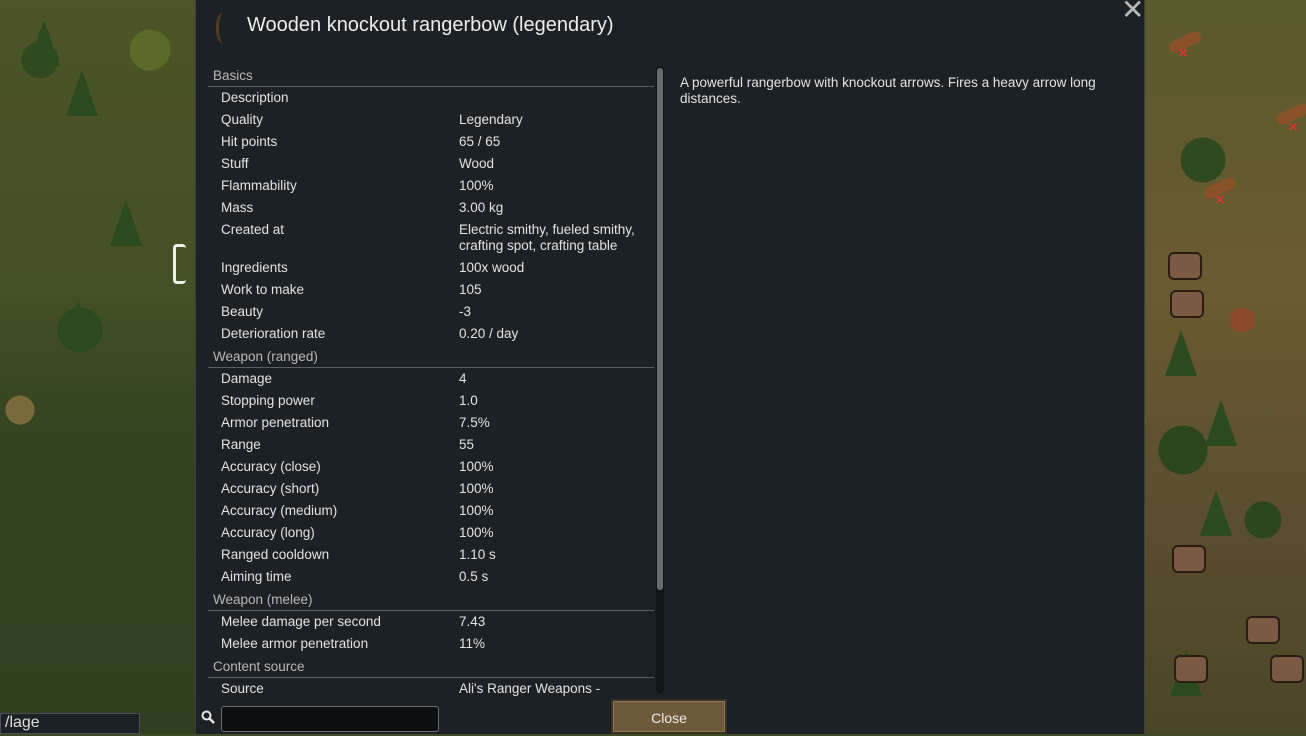 The height and width of the screenshot is (736, 1306). I want to click on stat-value: 7.5%, so click(474, 422).